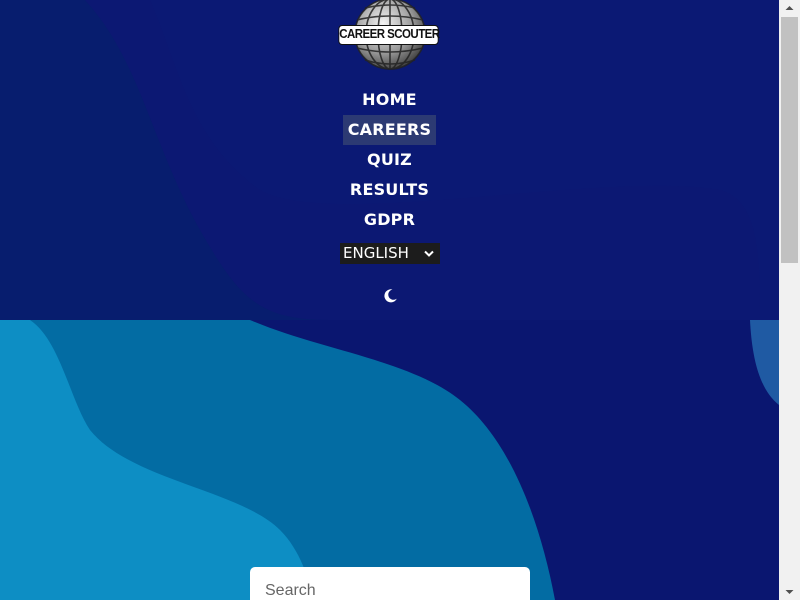  I want to click on nav-item-results: RESULTS, so click(389, 190).